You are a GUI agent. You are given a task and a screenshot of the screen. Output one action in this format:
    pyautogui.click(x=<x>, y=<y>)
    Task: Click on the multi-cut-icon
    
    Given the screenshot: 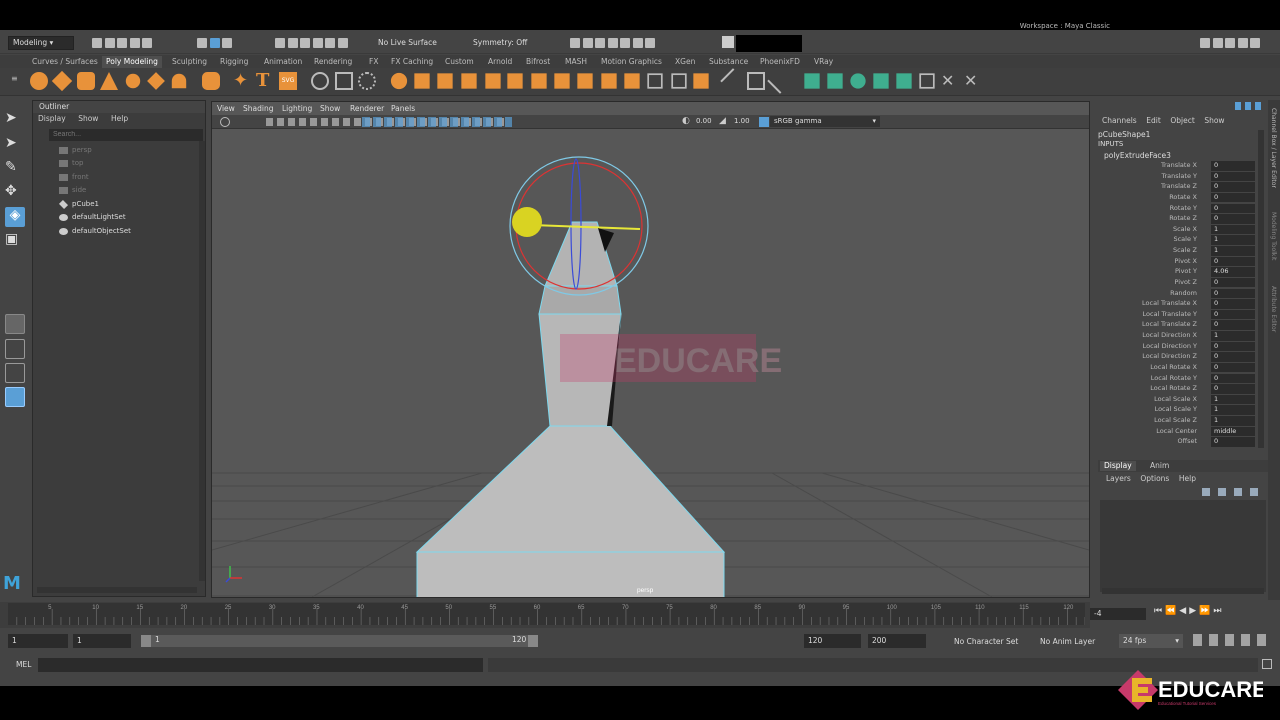 What is the action you would take?
    pyautogui.click(x=733, y=81)
    